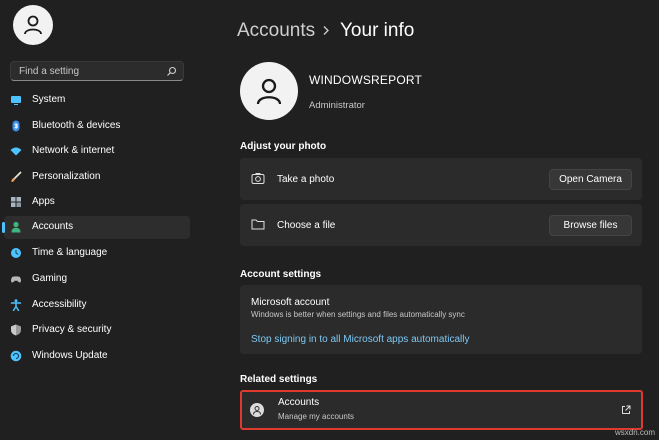 Image resolution: width=659 pixels, height=440 pixels. I want to click on take-photo-card: Take a photo Open Camera, so click(441, 179).